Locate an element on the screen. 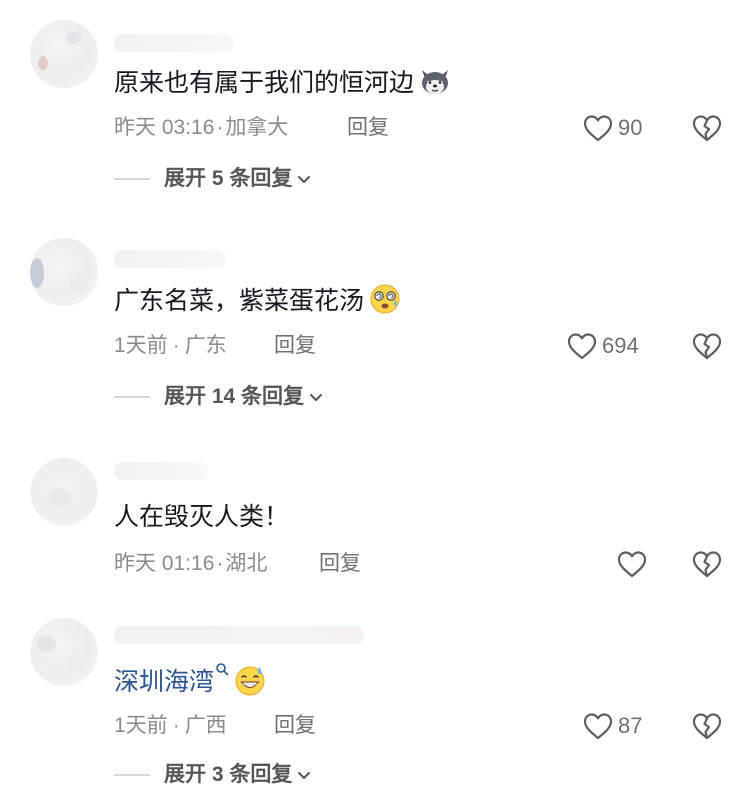 The image size is (755, 800). comment-location: 广西 is located at coordinates (205, 725).